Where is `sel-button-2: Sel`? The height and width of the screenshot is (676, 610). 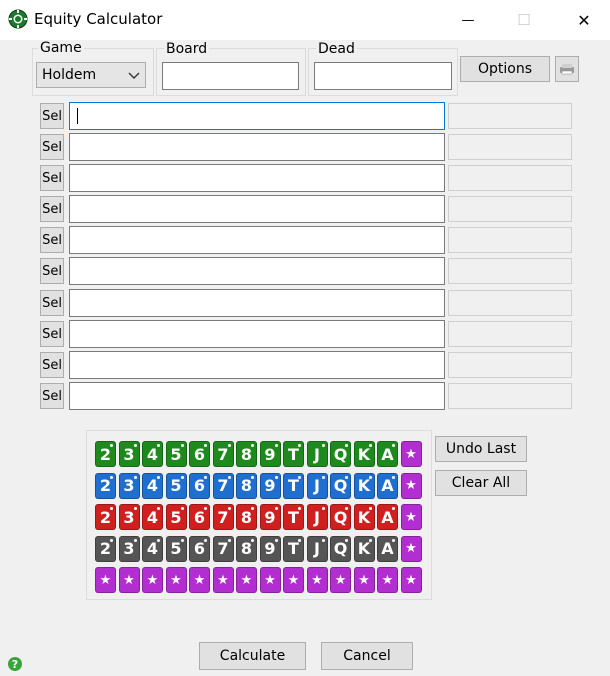
sel-button-2: Sel is located at coordinates (52, 147).